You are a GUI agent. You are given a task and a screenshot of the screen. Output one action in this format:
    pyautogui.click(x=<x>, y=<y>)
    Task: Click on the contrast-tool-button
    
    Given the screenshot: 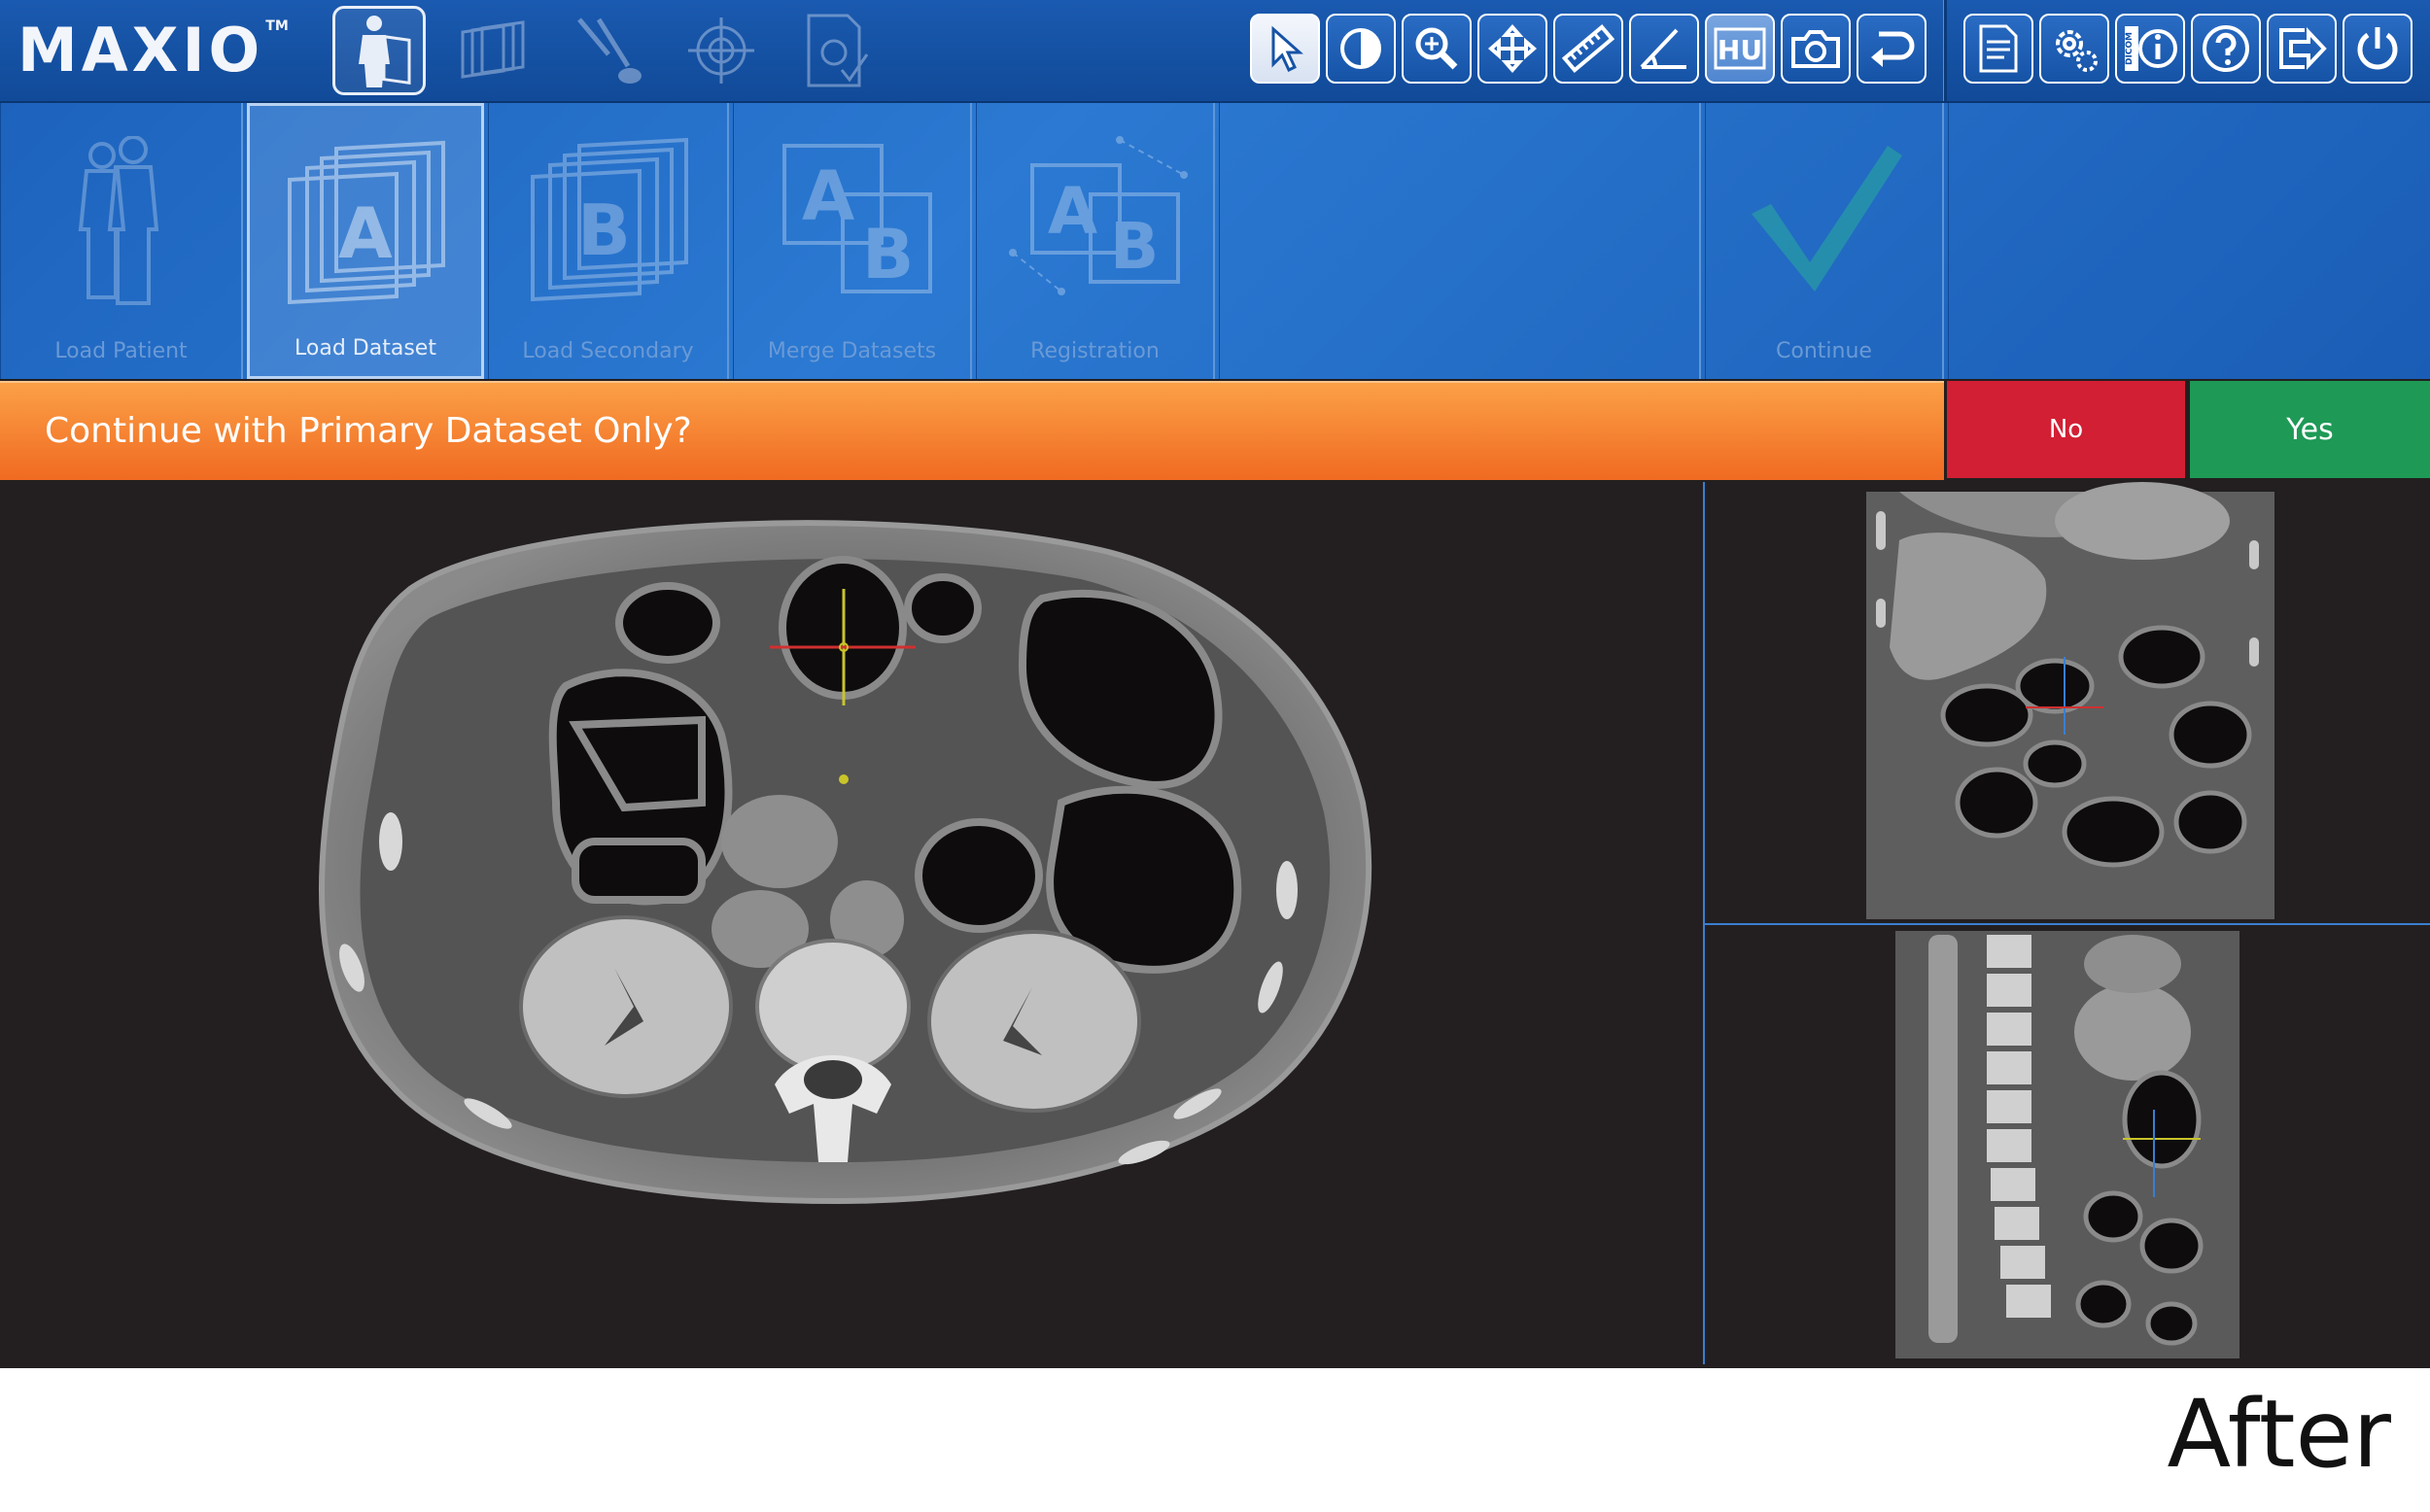 What is the action you would take?
    pyautogui.click(x=1361, y=49)
    